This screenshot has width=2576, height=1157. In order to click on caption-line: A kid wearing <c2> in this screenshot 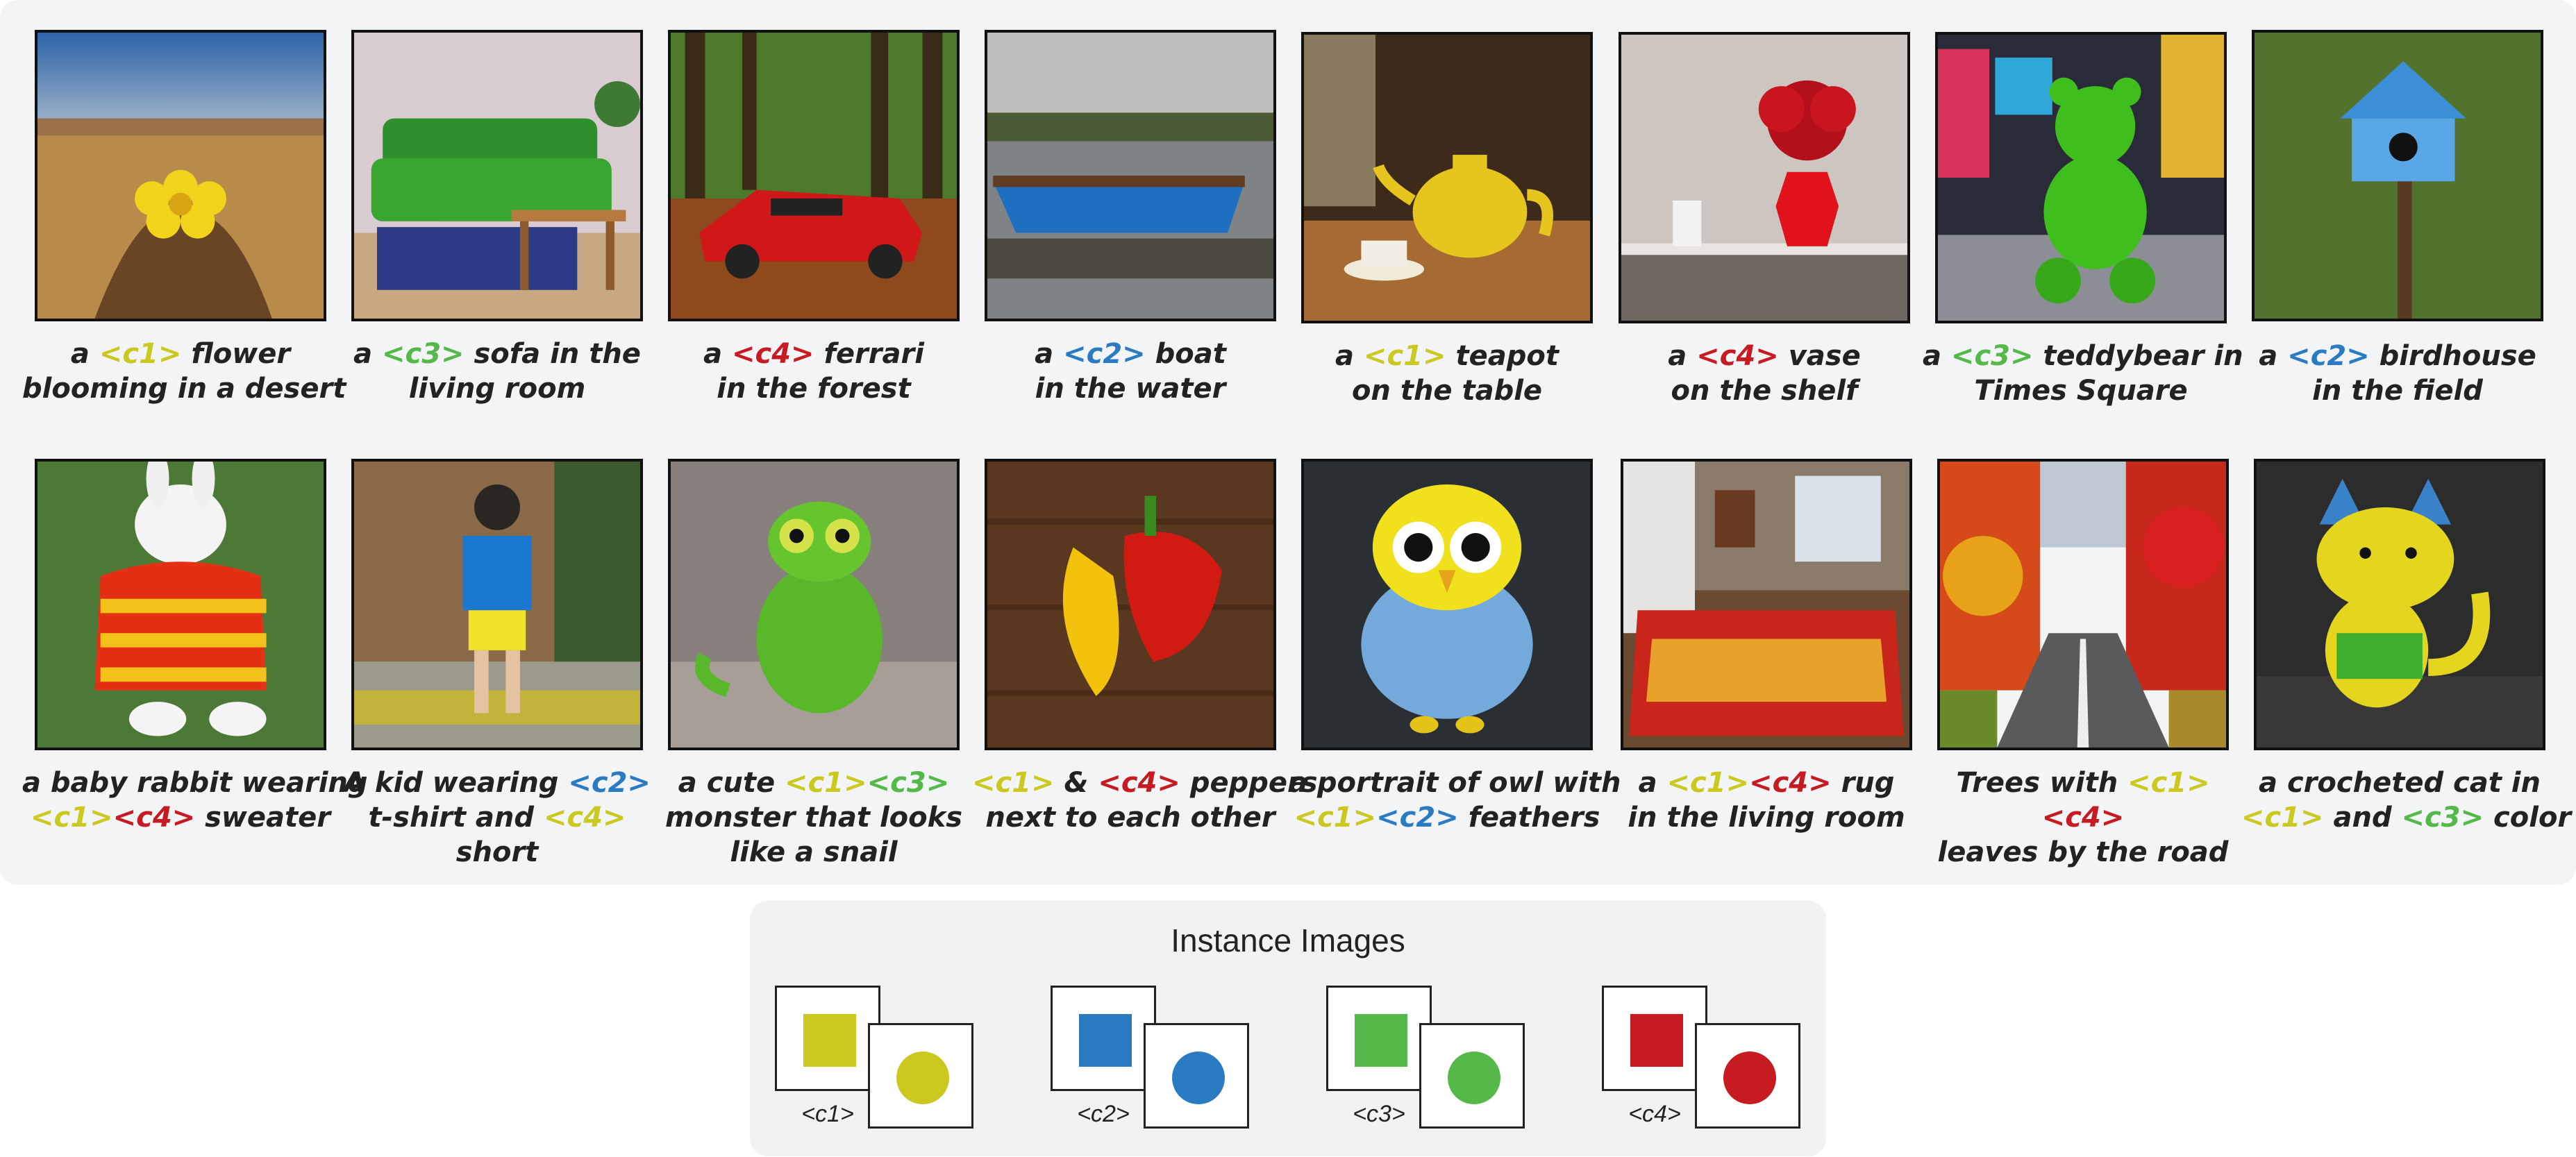, I will do `click(497, 783)`.